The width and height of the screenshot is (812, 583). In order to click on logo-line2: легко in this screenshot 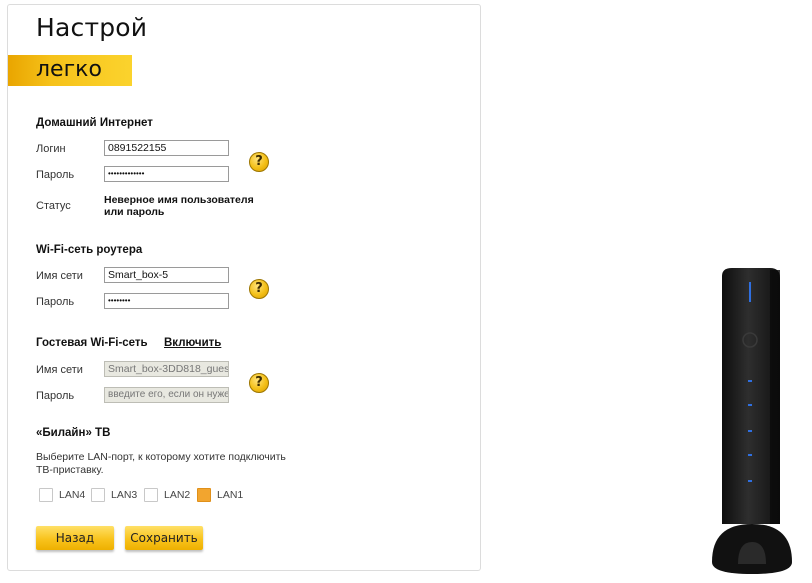, I will do `click(69, 69)`.